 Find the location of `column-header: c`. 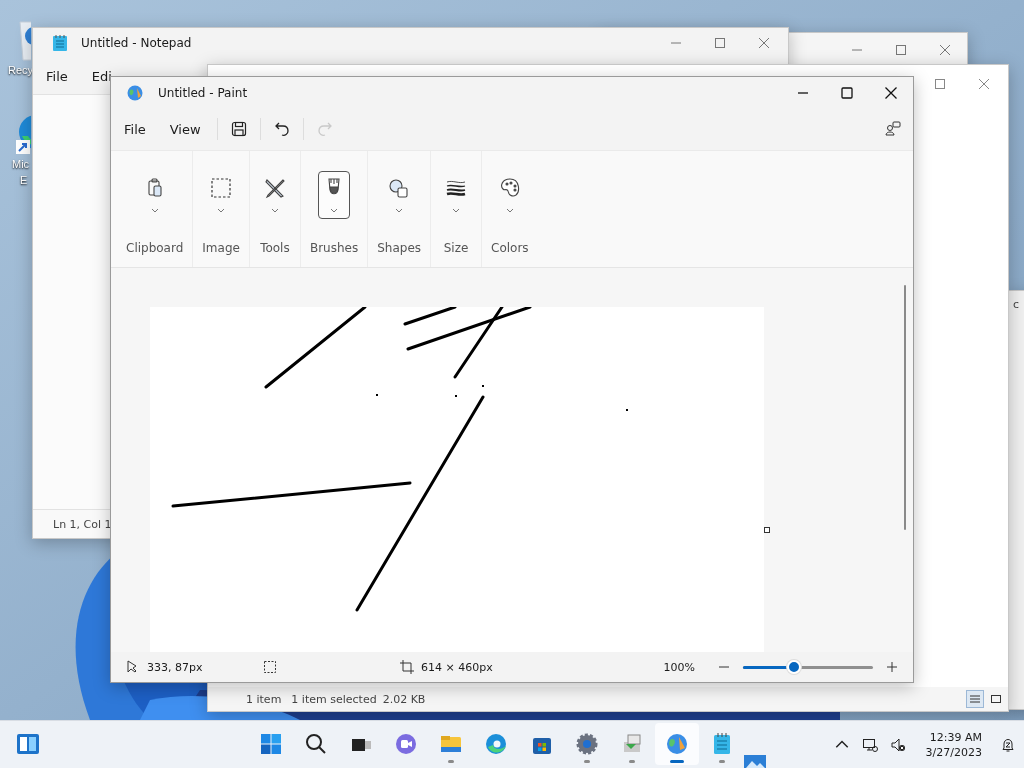

column-header: c is located at coordinates (1016, 304).